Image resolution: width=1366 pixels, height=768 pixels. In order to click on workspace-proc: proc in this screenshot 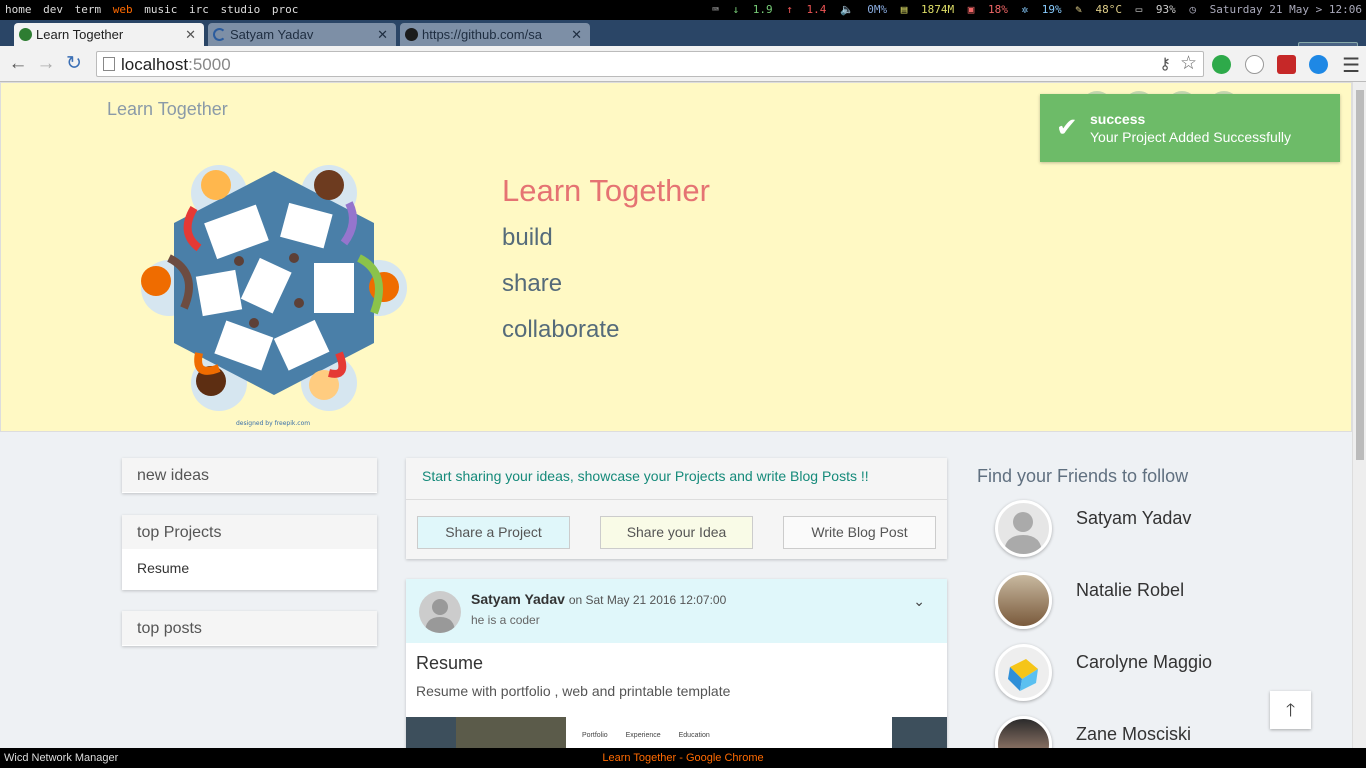, I will do `click(285, 10)`.